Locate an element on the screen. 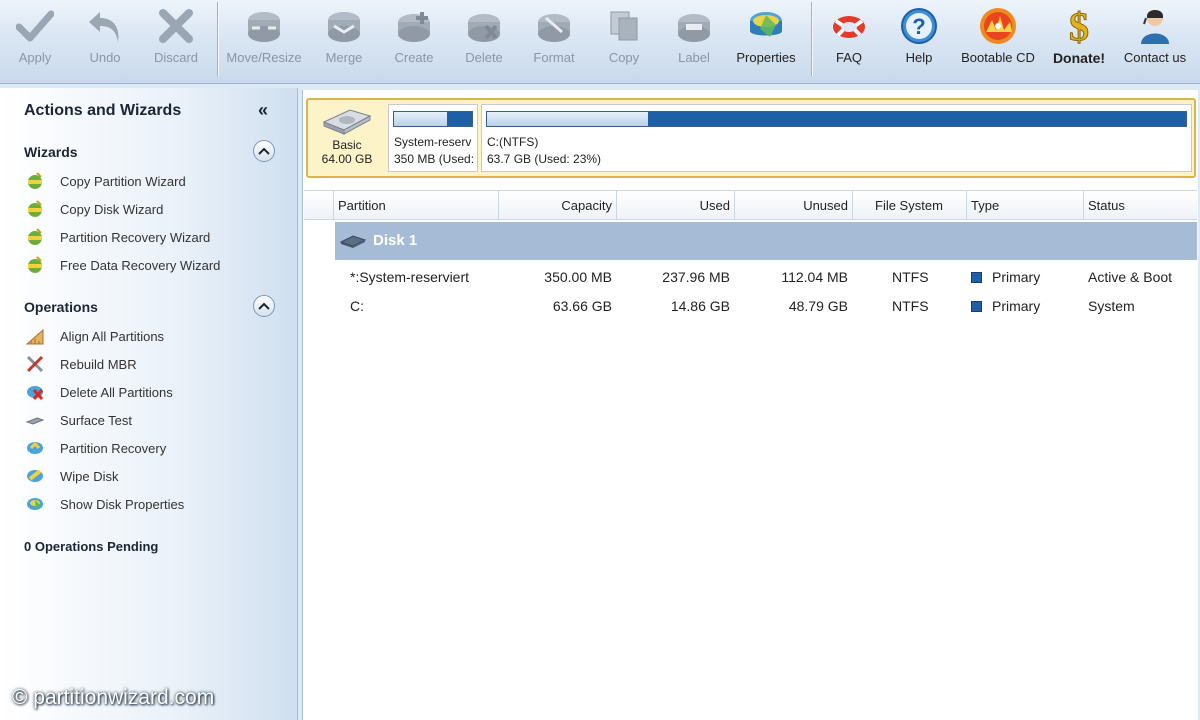 Image resolution: width=1200 pixels, height=720 pixels. wizards-collapse-button is located at coordinates (264, 151).